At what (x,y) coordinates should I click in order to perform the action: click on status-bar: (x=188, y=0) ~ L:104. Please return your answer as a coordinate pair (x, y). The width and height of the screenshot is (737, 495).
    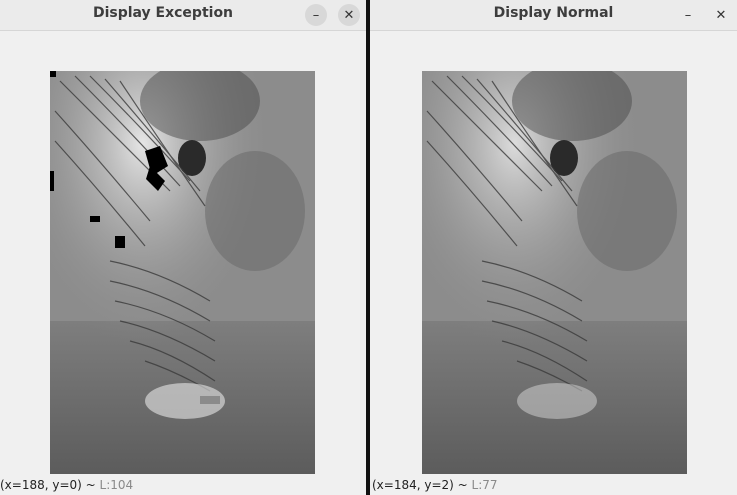
    Looking at the image, I should click on (66, 485).